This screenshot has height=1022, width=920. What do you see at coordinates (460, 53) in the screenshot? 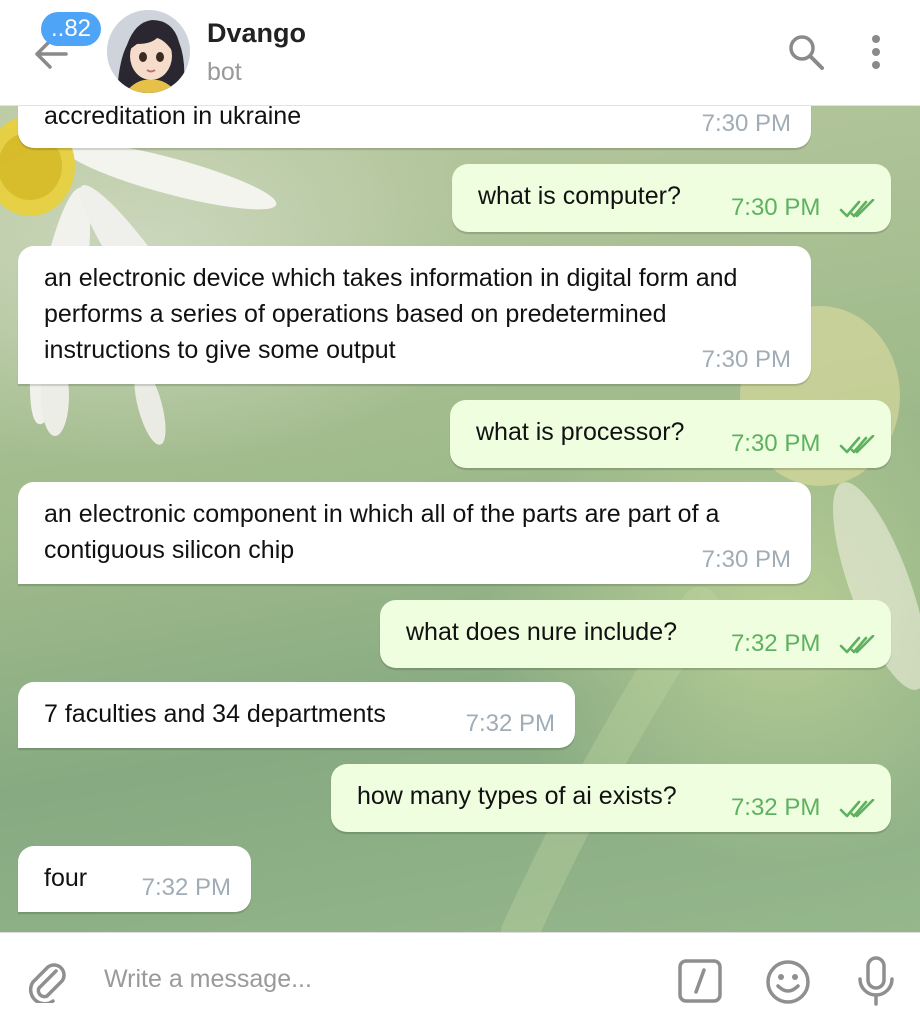
I see `chat-header: ..82 Dvango bot` at bounding box center [460, 53].